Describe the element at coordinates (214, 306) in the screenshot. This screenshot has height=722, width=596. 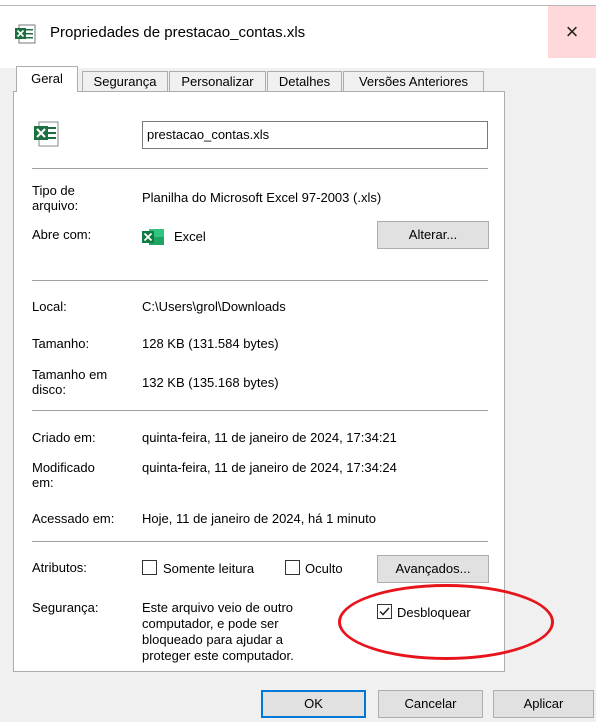
I see `local-value: C:\Users\grol\Downloads` at that location.